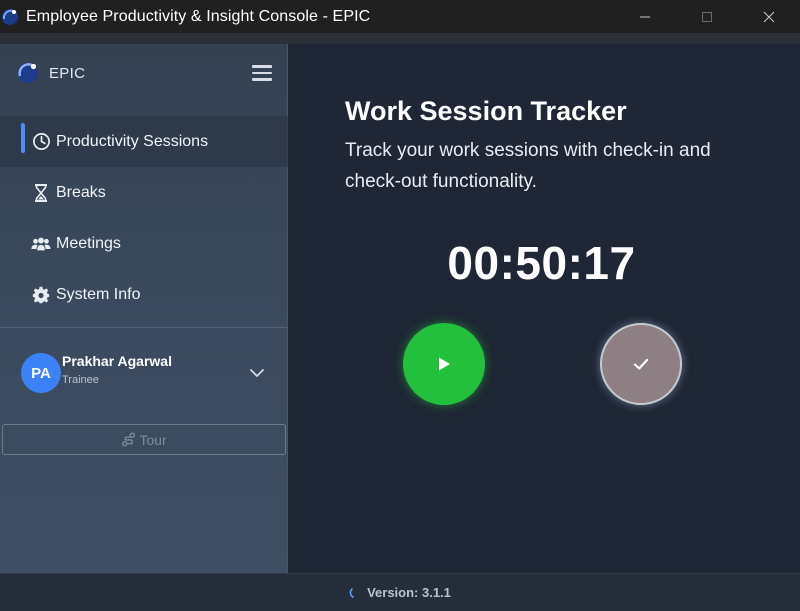 The width and height of the screenshot is (800, 611). Describe the element at coordinates (144, 294) in the screenshot. I see `sidebar-item-system-info: System Info` at that location.